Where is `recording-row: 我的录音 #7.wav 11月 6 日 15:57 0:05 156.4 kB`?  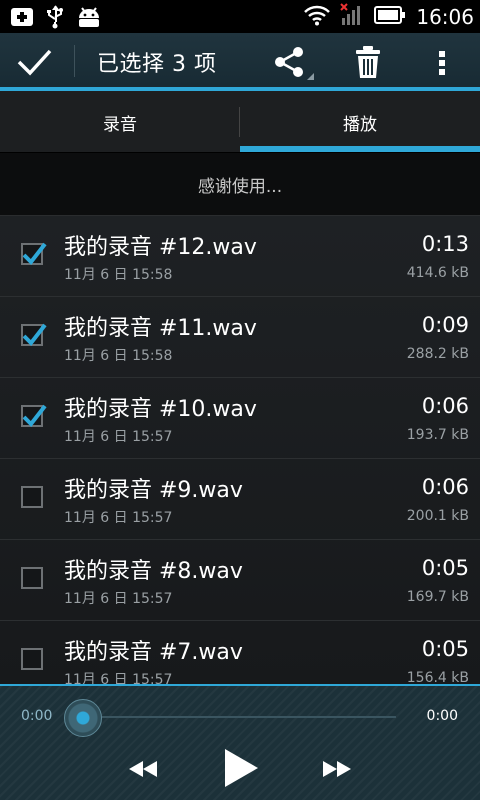
recording-row: 我的录音 #7.wav 11月 6 日 15:57 0:05 156.4 kB is located at coordinates (240, 652).